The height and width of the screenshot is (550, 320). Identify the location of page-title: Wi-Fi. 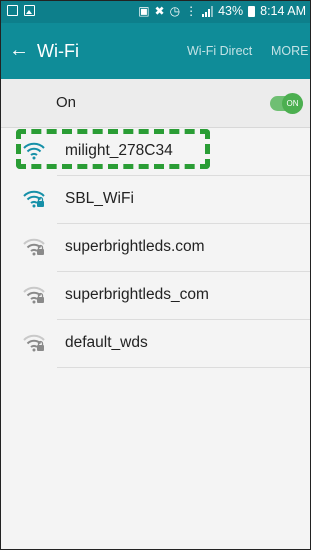
(58, 51).